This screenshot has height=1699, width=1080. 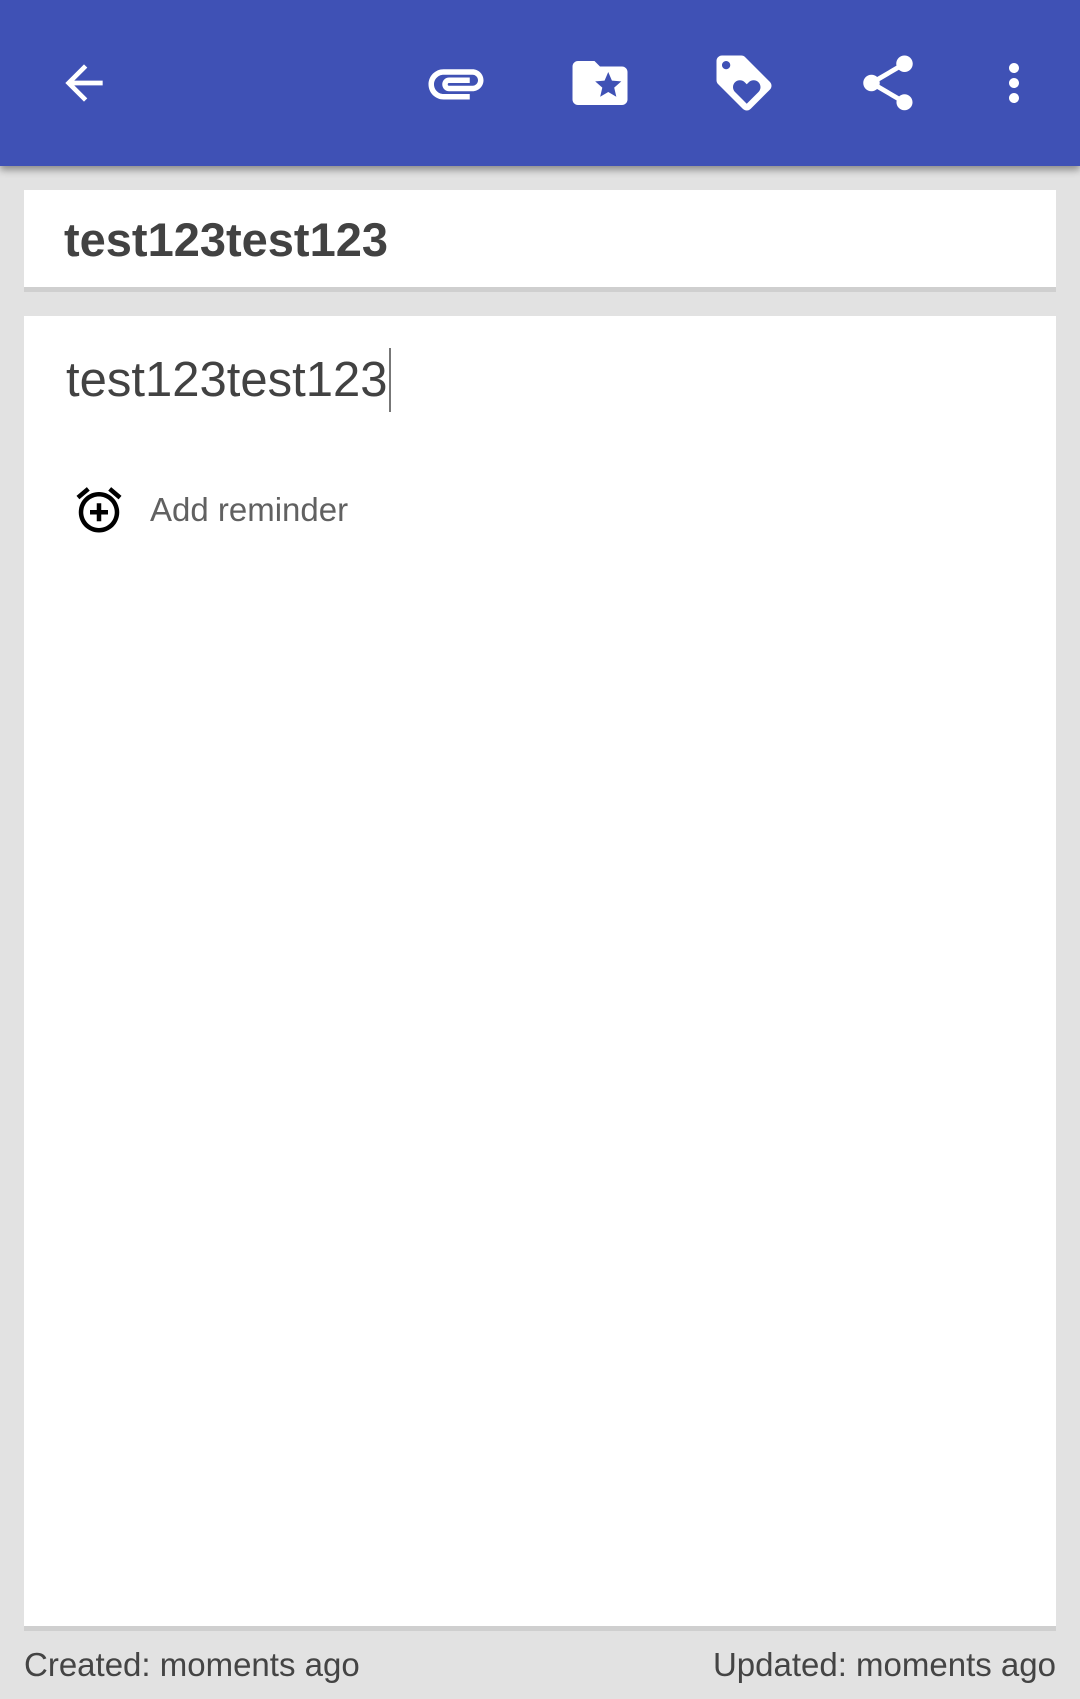 I want to click on attach-button, so click(x=456, y=83).